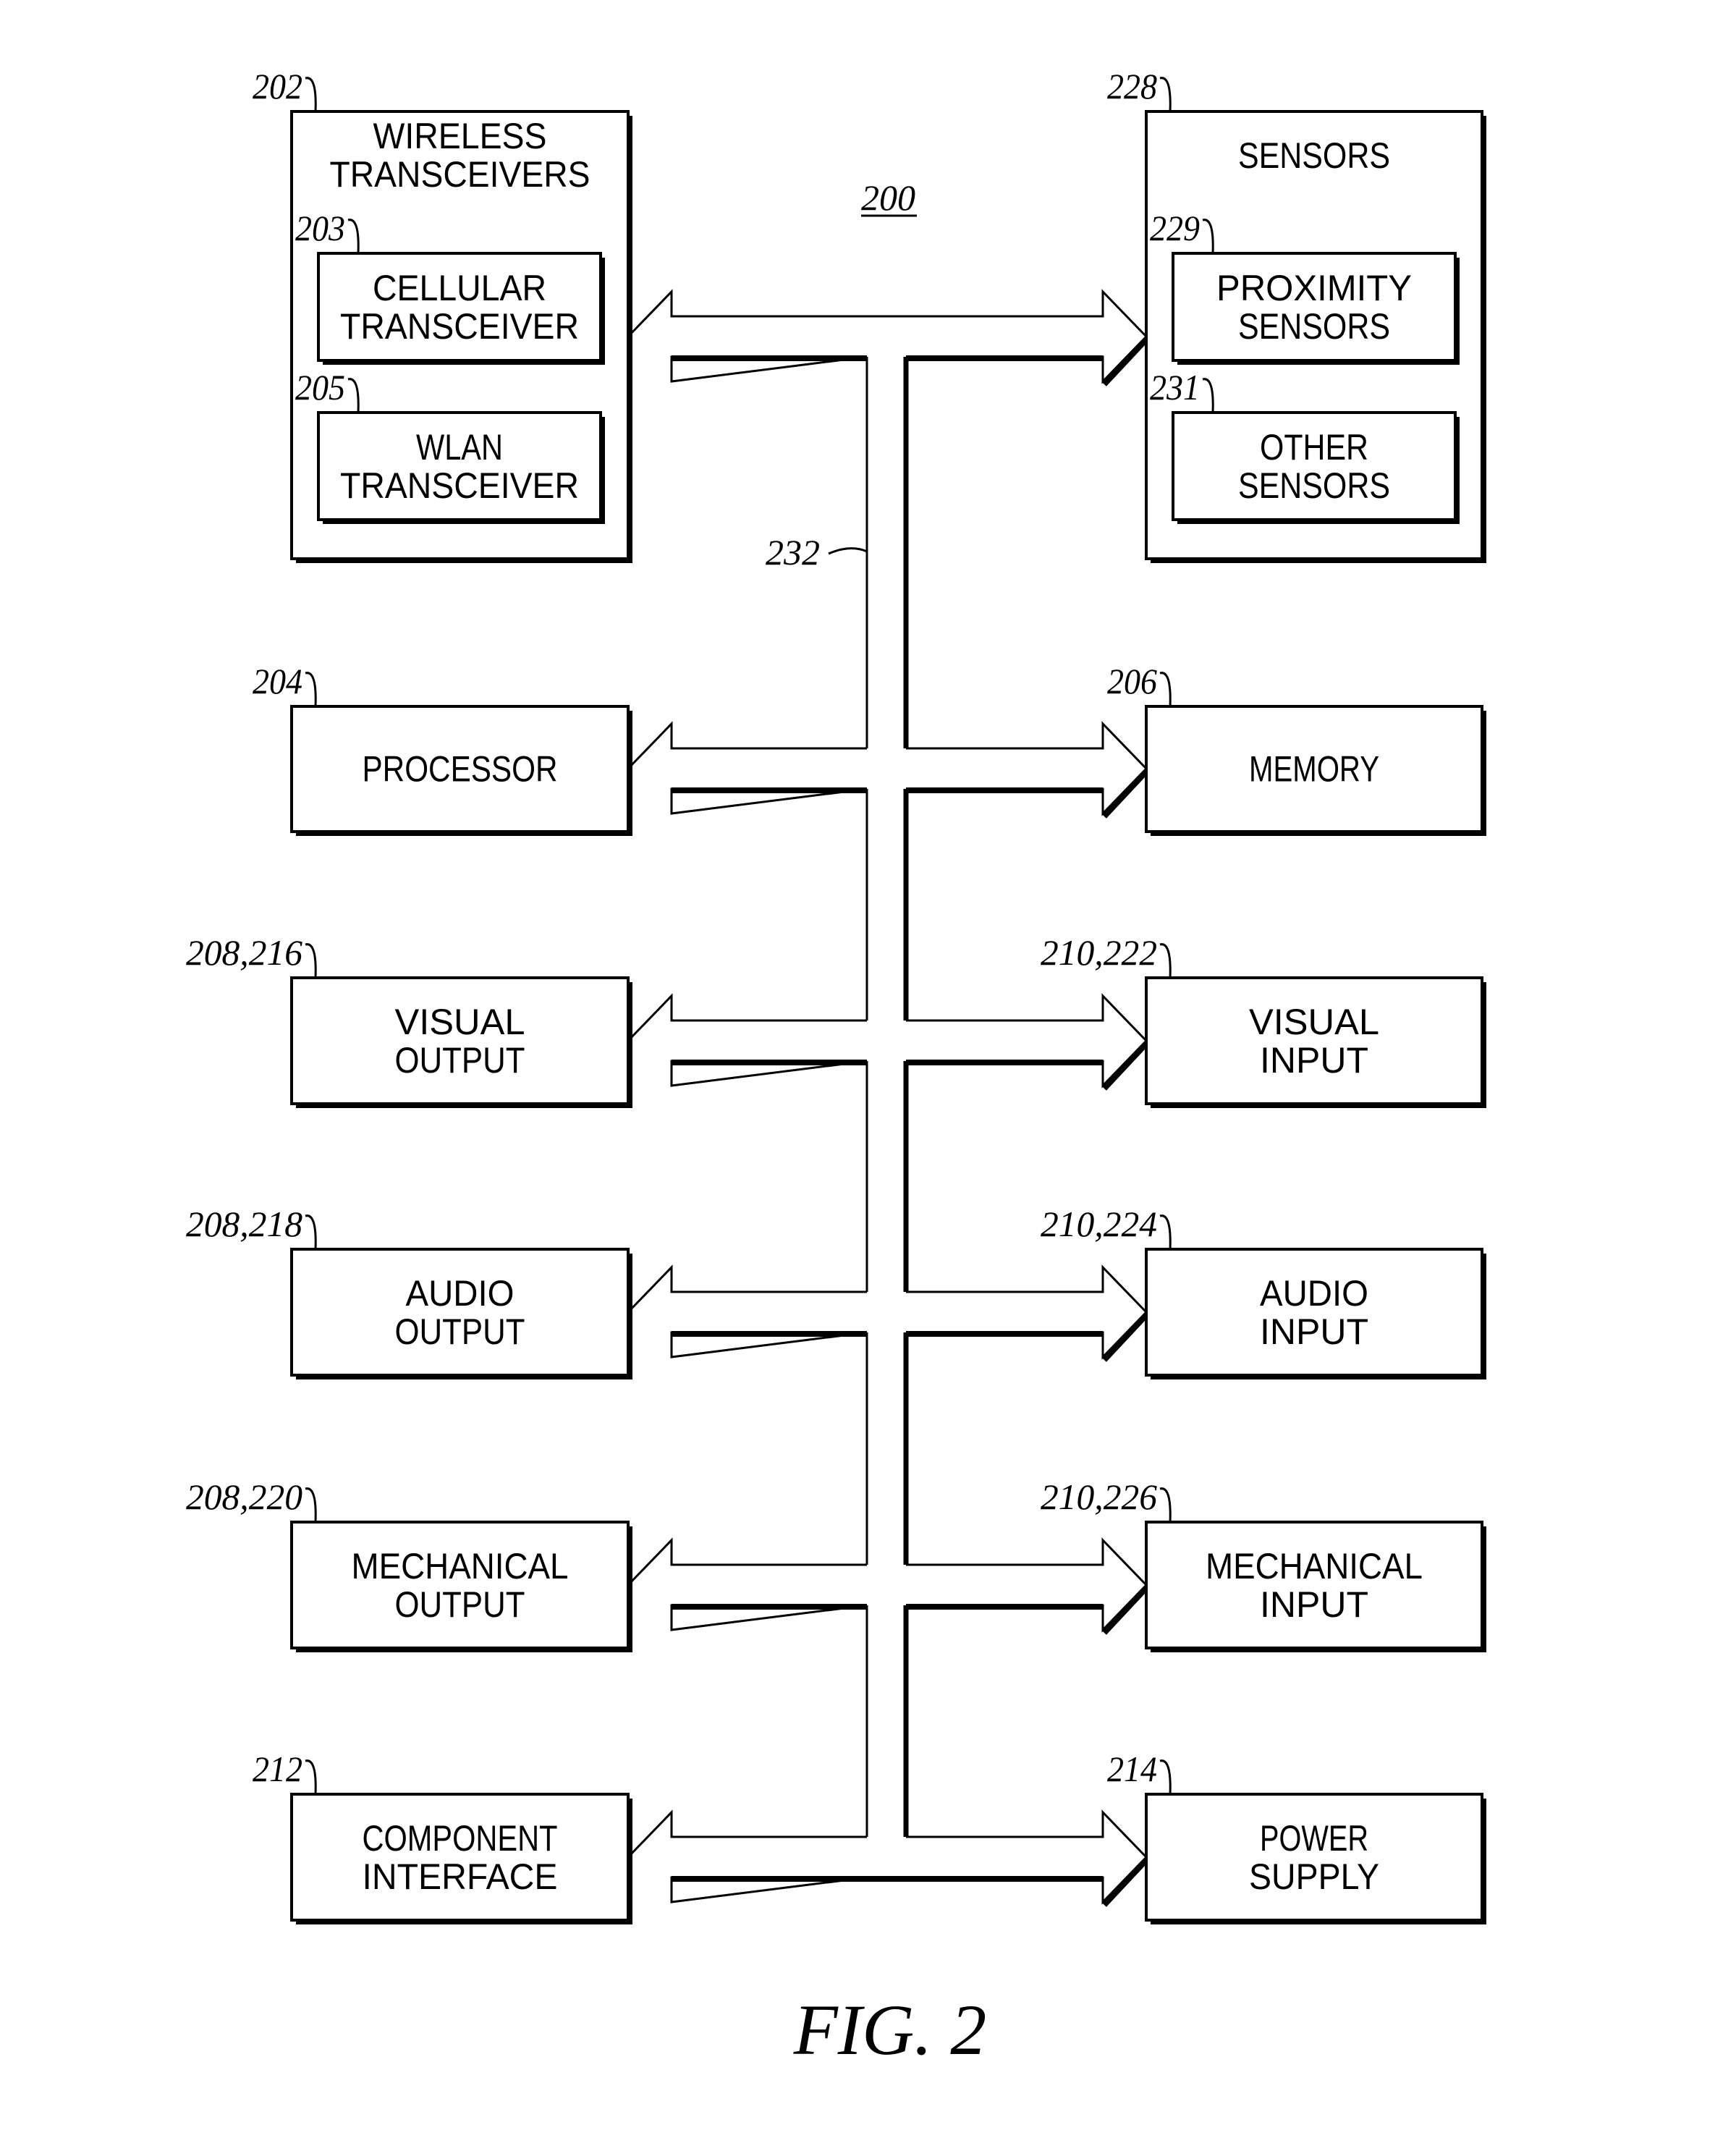 This screenshot has height=2151, width=1736. I want to click on block-label-line: INTERFACE, so click(460, 1876).